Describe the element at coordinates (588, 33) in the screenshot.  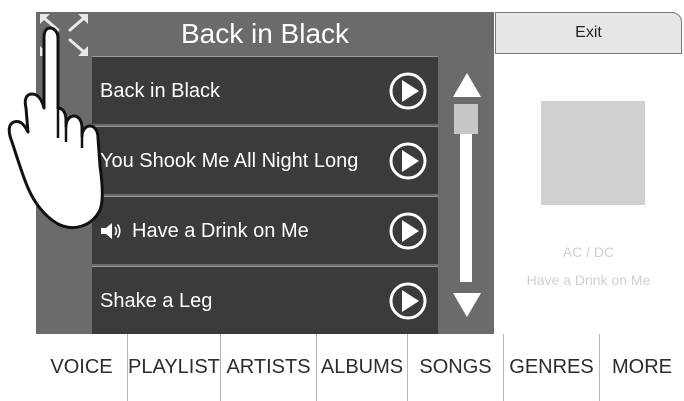
I see `exit-button: Exit` at that location.